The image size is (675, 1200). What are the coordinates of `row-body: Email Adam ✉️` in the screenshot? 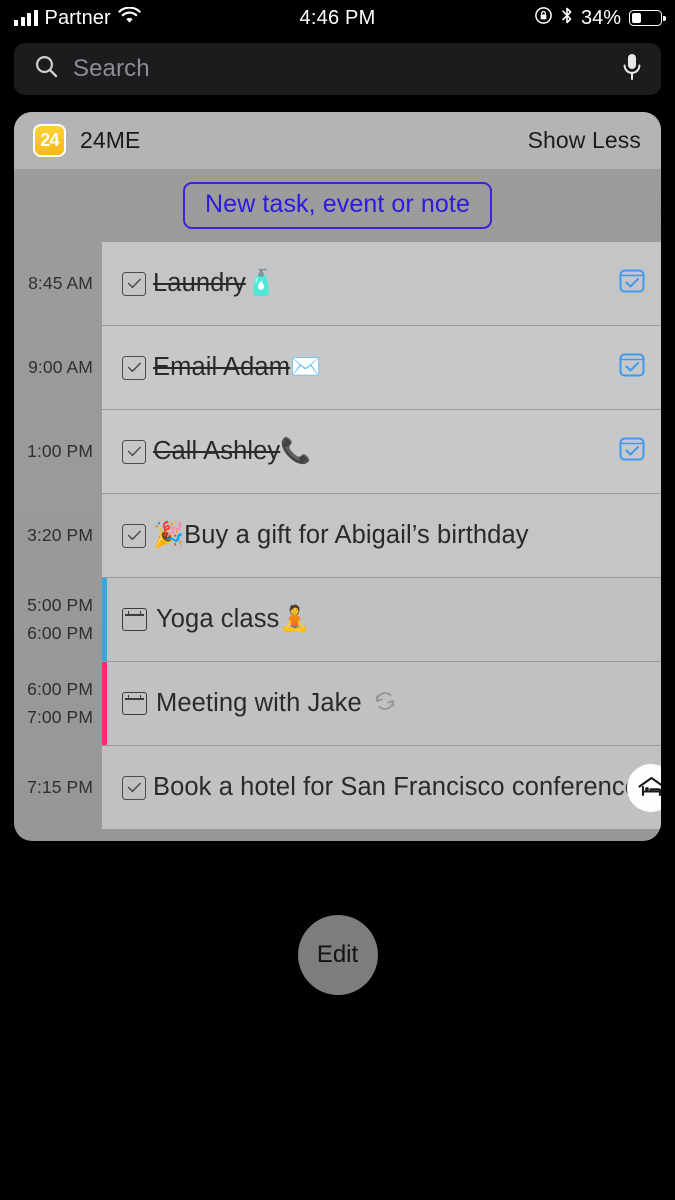 It's located at (381, 367).